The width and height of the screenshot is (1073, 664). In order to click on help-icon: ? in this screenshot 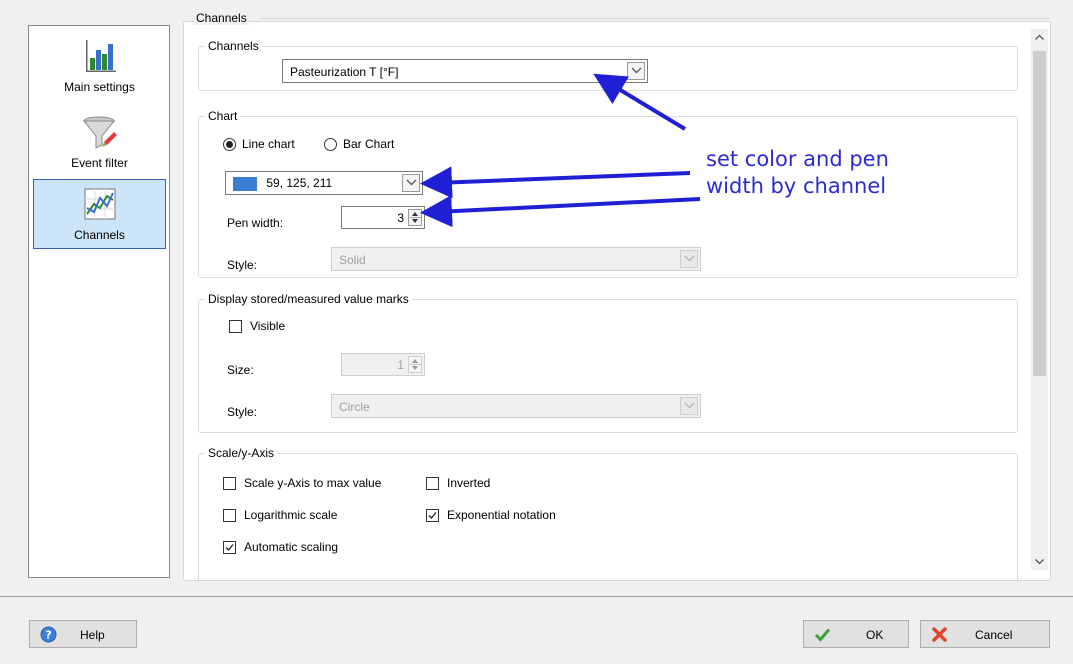, I will do `click(48, 634)`.